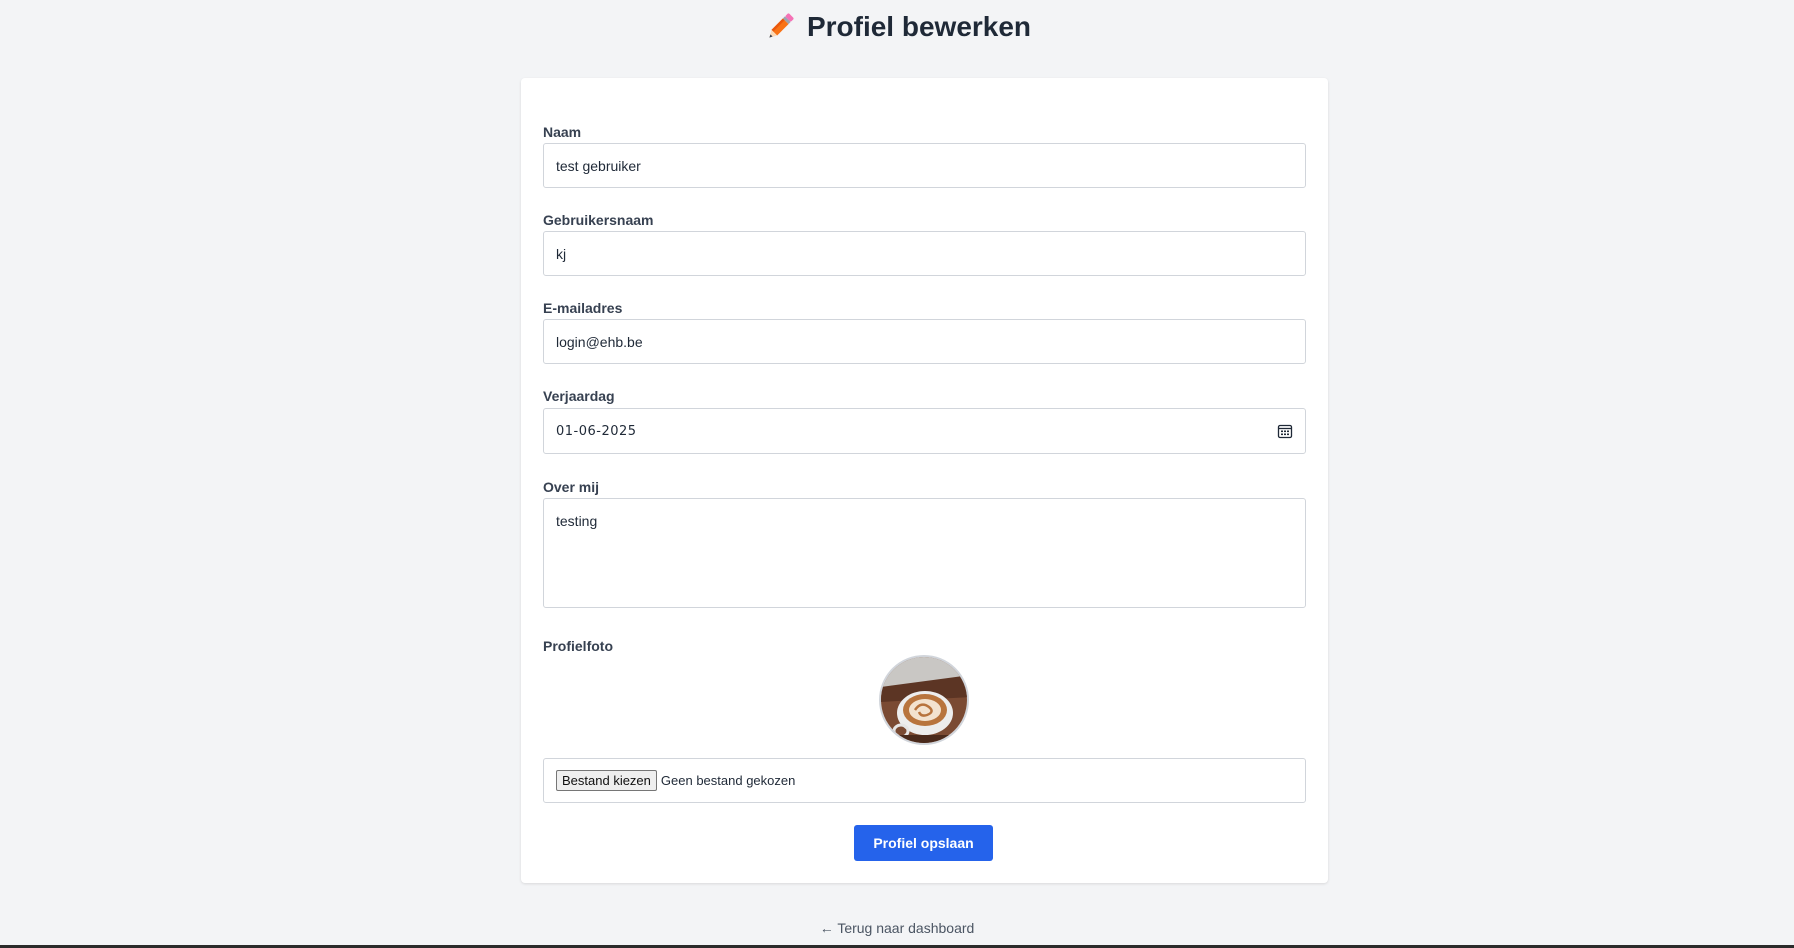 The width and height of the screenshot is (1794, 948). What do you see at coordinates (924, 553) in the screenshot?
I see `about-textarea: testing` at bounding box center [924, 553].